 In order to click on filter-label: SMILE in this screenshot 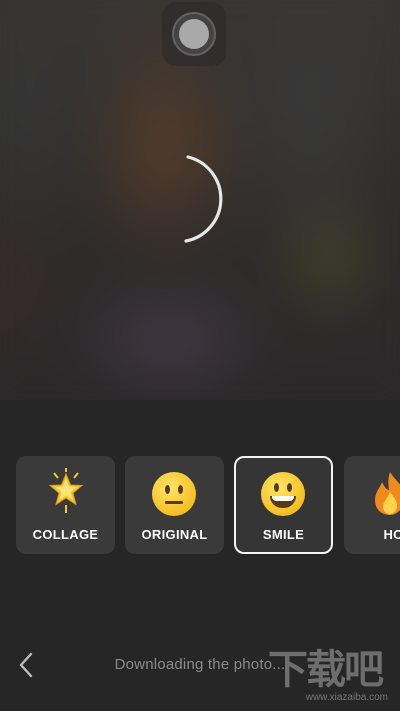, I will do `click(283, 534)`.